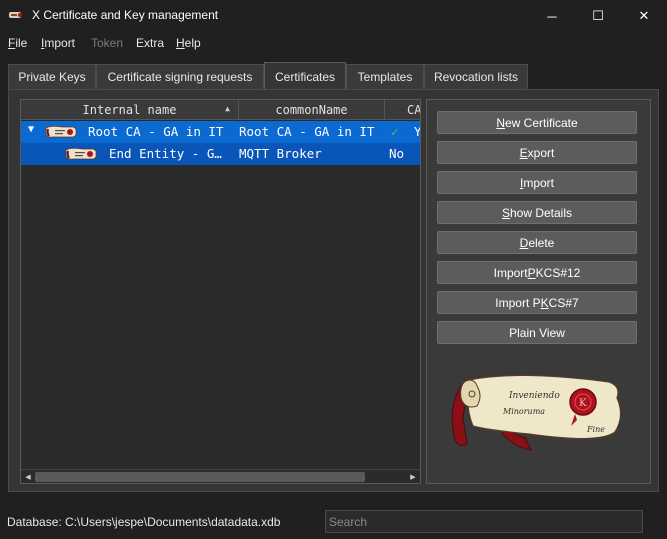 This screenshot has height=539, width=667. Describe the element at coordinates (15, 15) in the screenshot. I see `app-icon` at that location.